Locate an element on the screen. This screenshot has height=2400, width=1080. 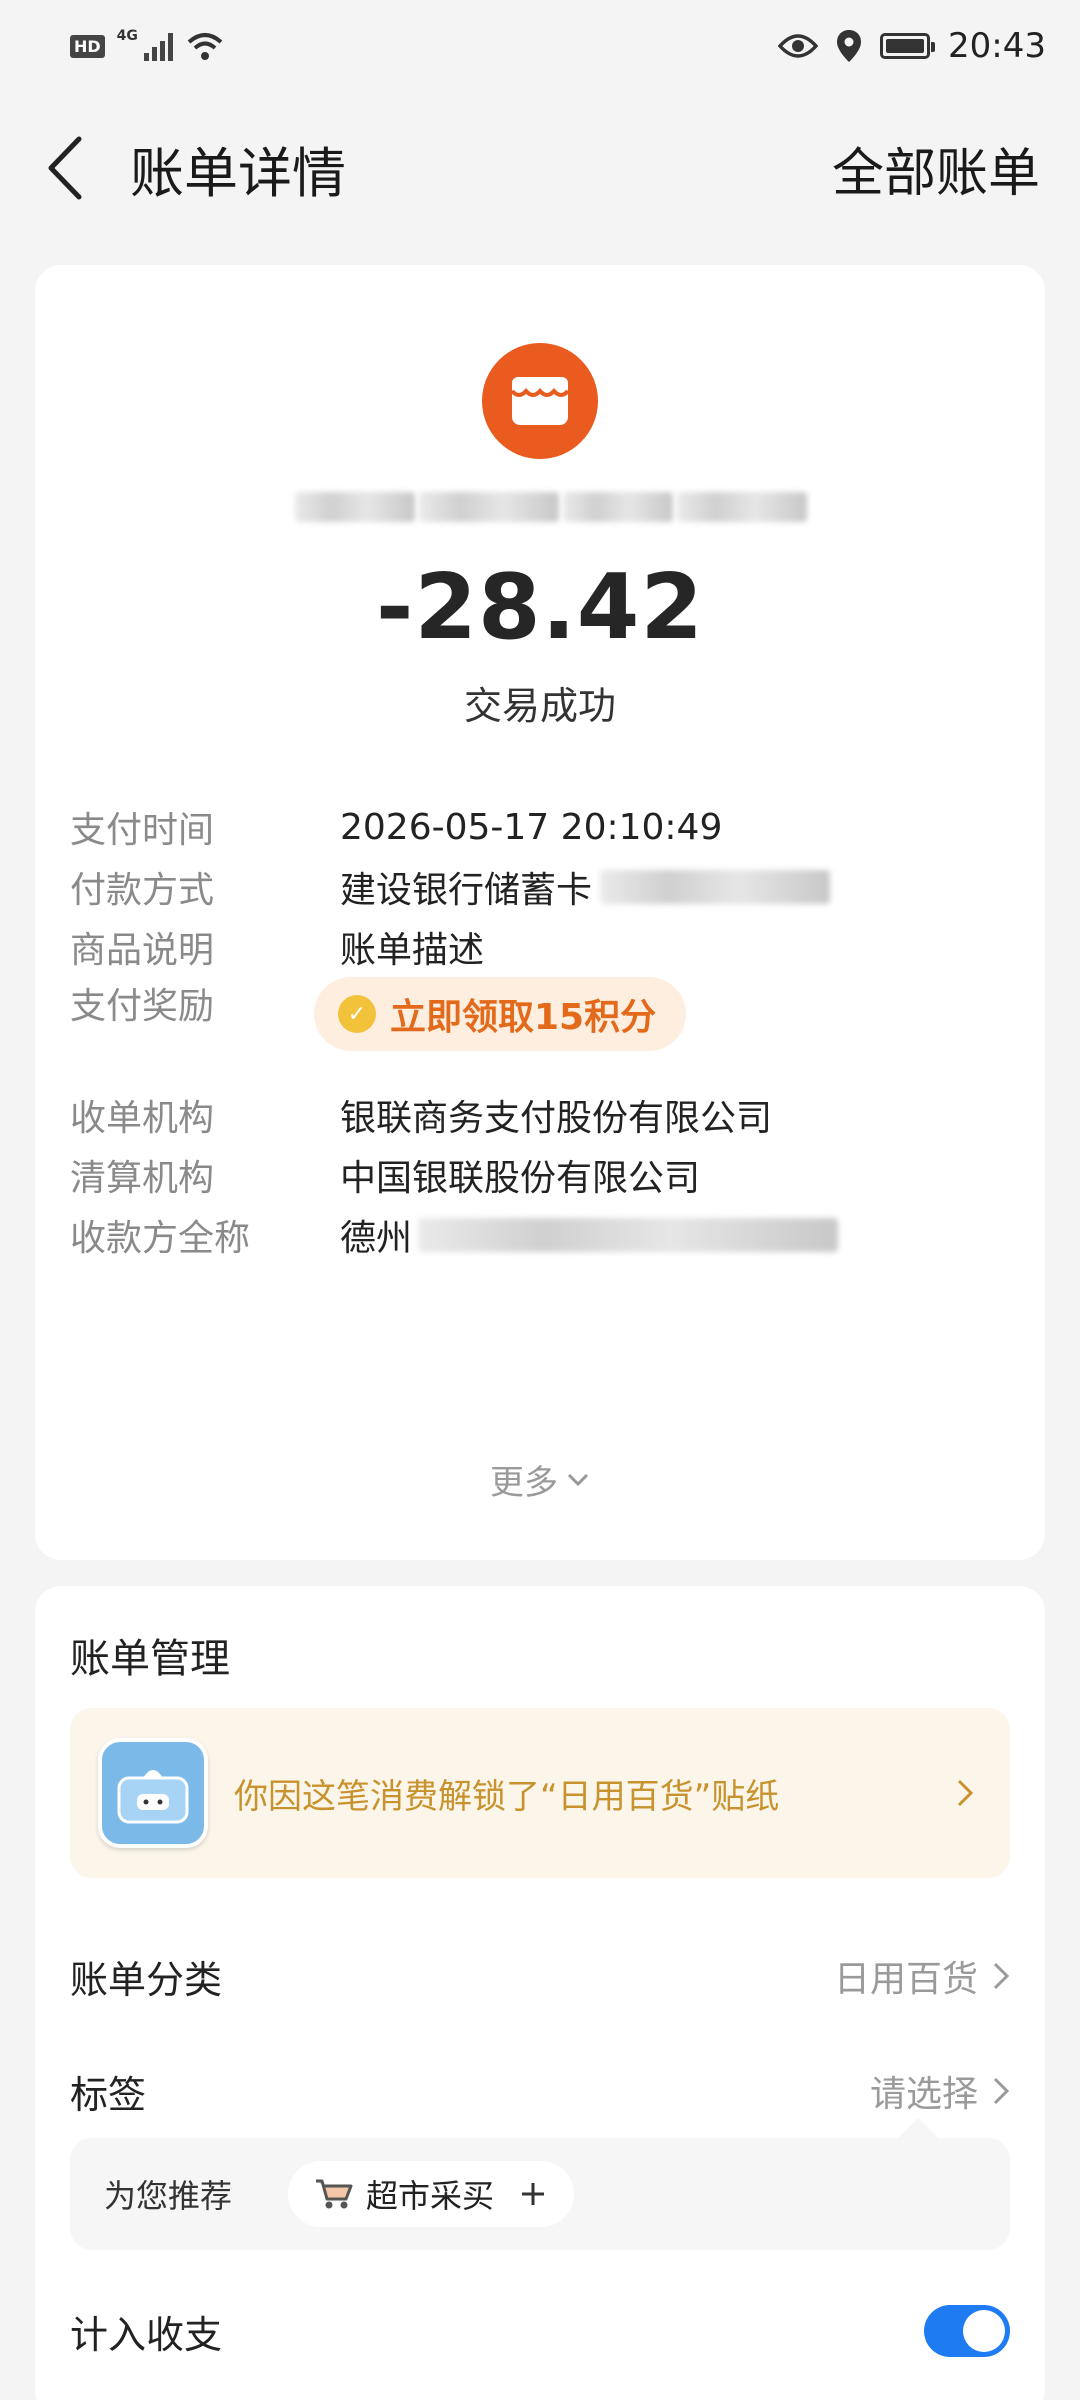
toggle-knob is located at coordinates (984, 2331).